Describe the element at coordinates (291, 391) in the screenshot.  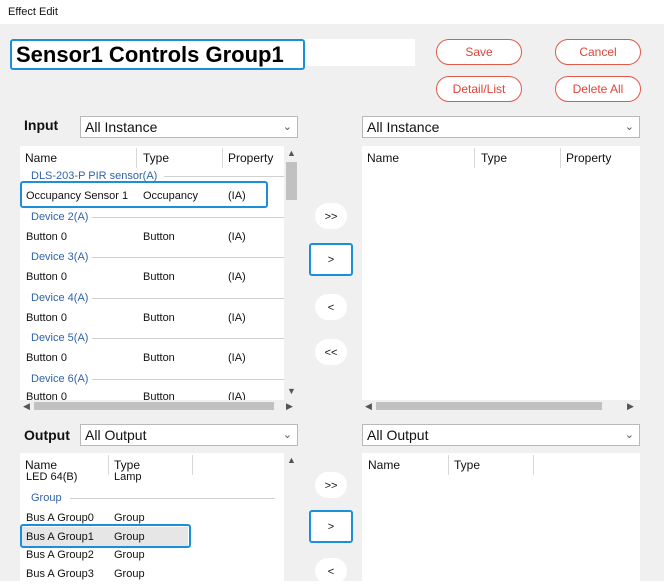
I see `scroll-down-icon: ▼` at that location.